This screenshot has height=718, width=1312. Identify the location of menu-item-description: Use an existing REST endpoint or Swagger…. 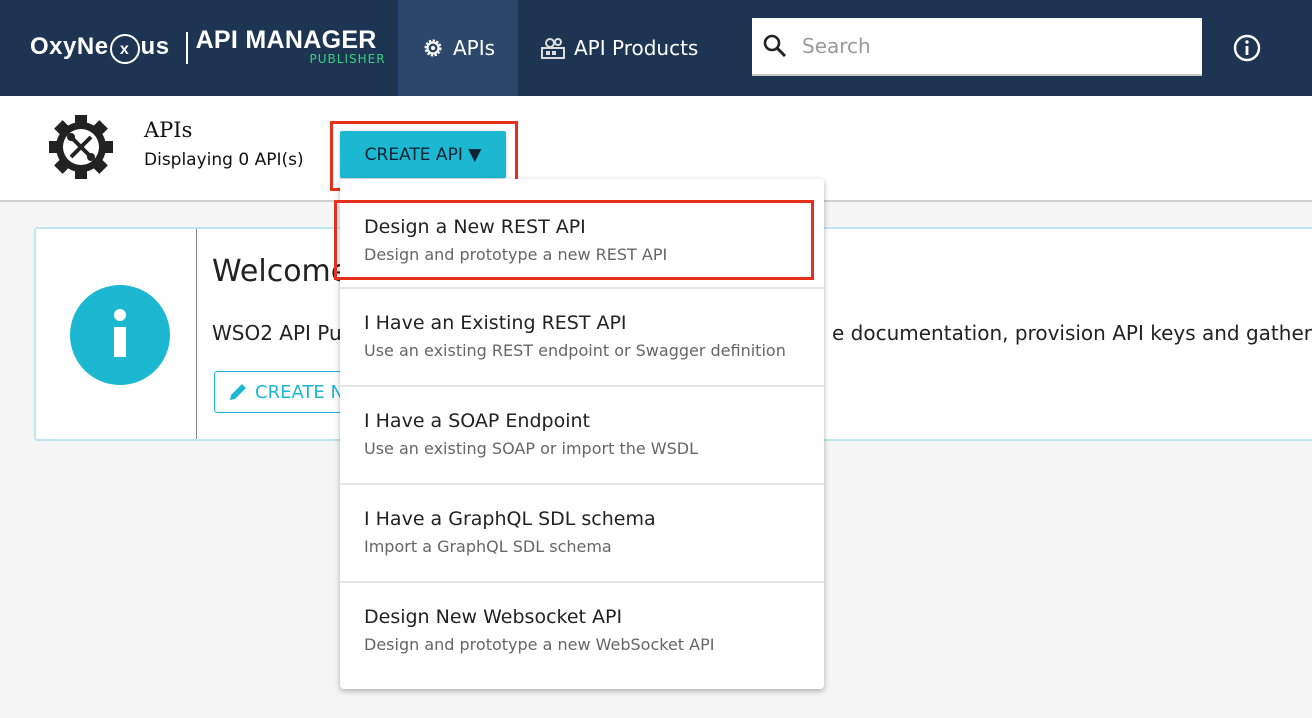
(575, 350).